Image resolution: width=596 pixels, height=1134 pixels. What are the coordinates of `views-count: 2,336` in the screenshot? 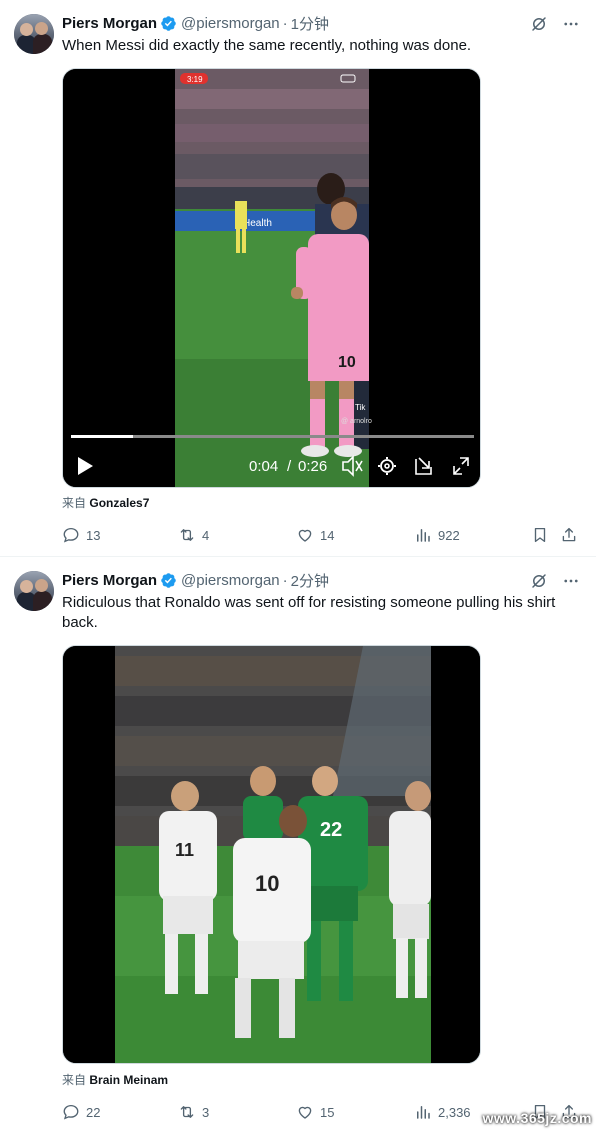 It's located at (454, 1112).